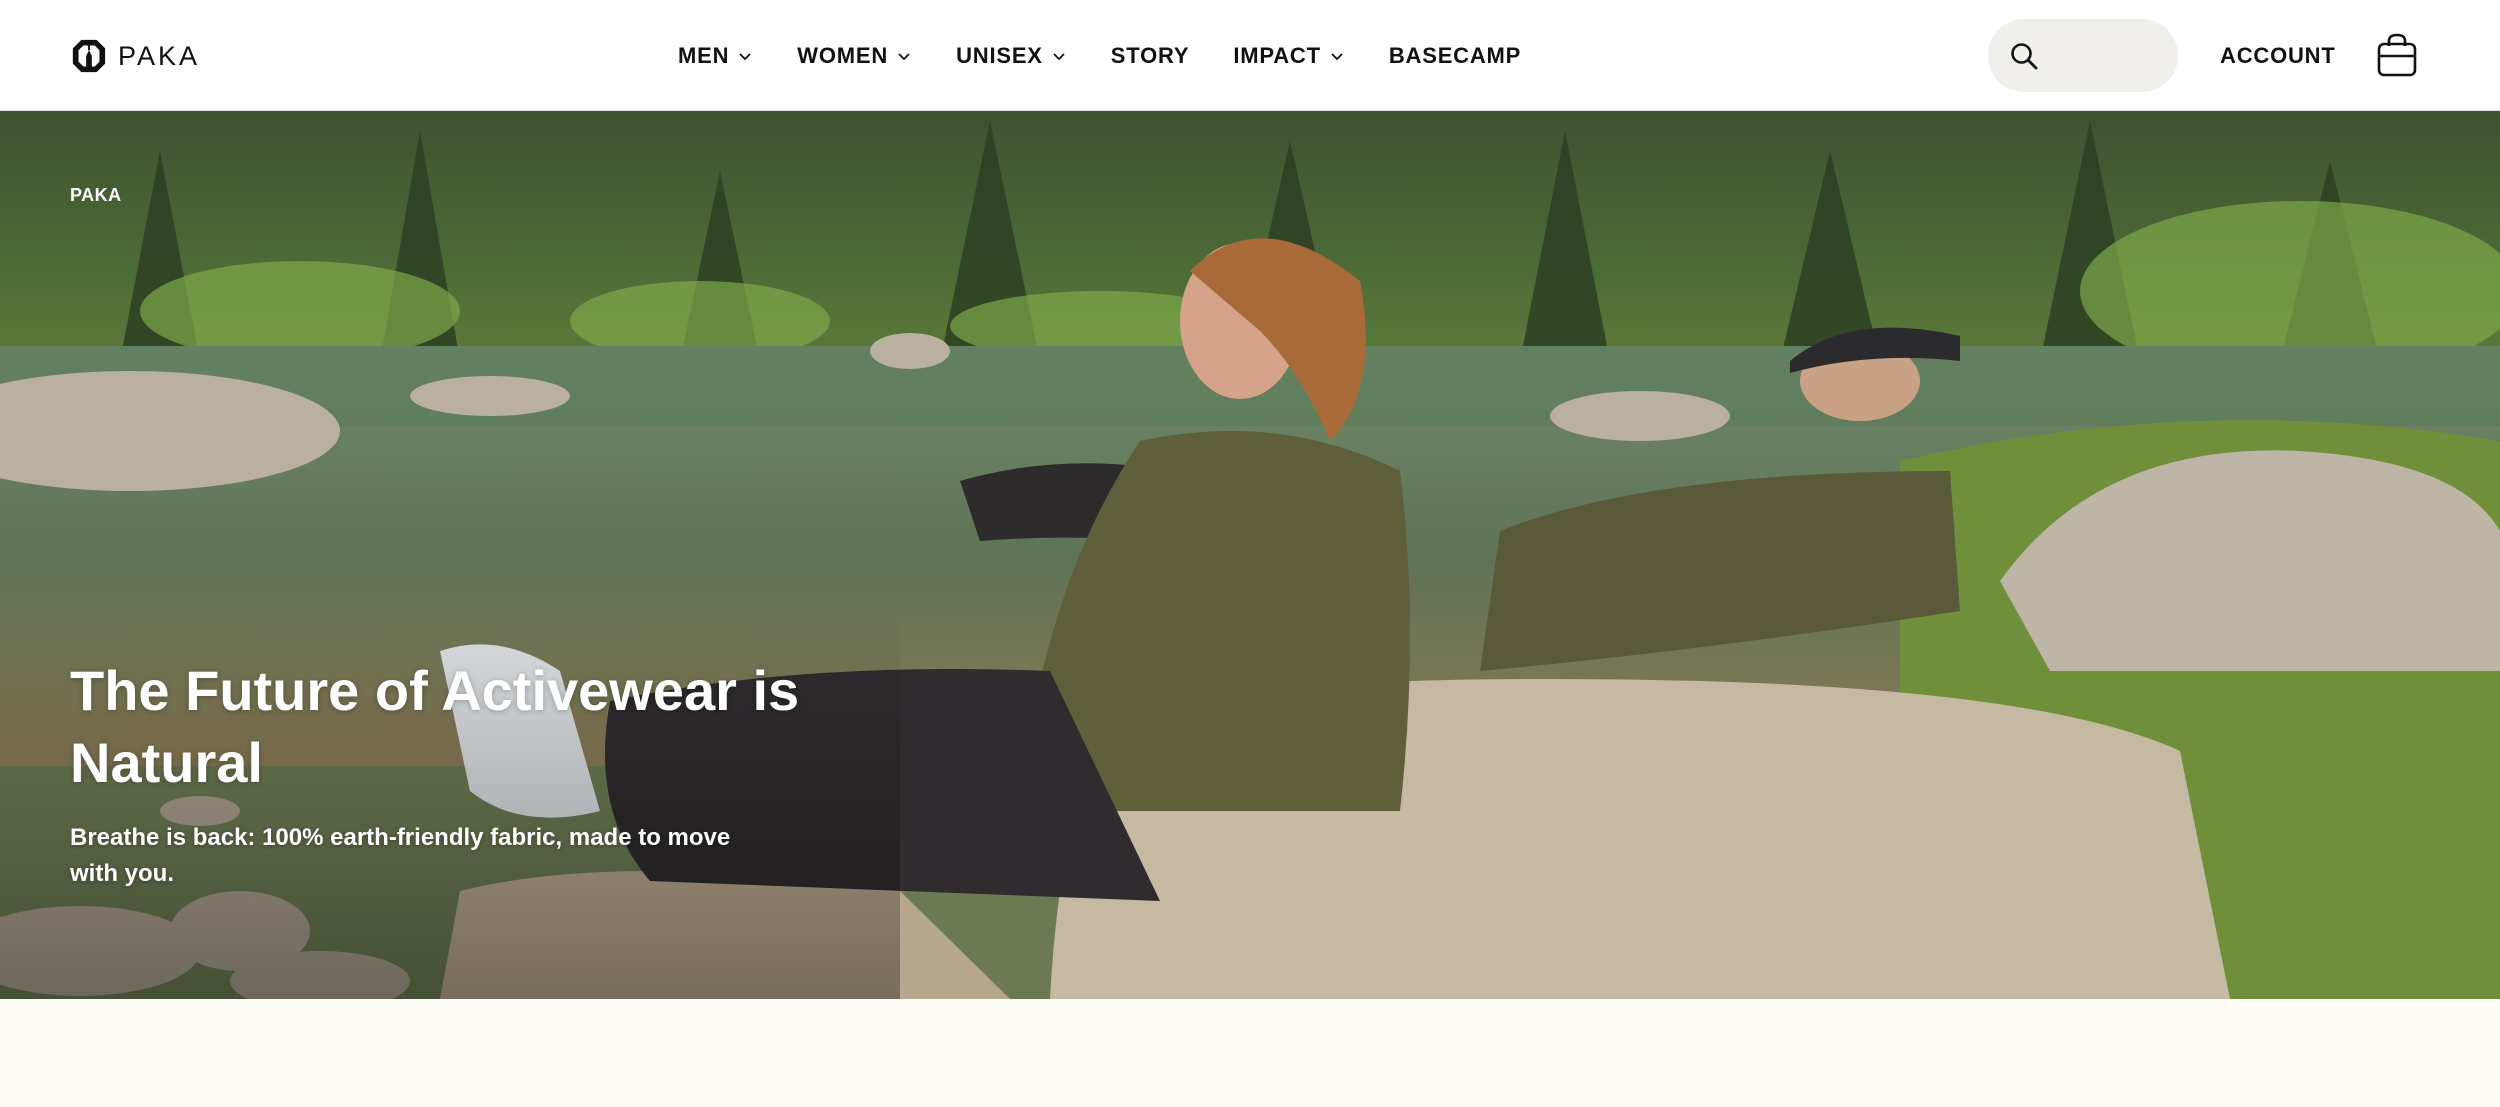  Describe the element at coordinates (96, 195) in the screenshot. I see `hero-eyebrow: PAKA` at that location.